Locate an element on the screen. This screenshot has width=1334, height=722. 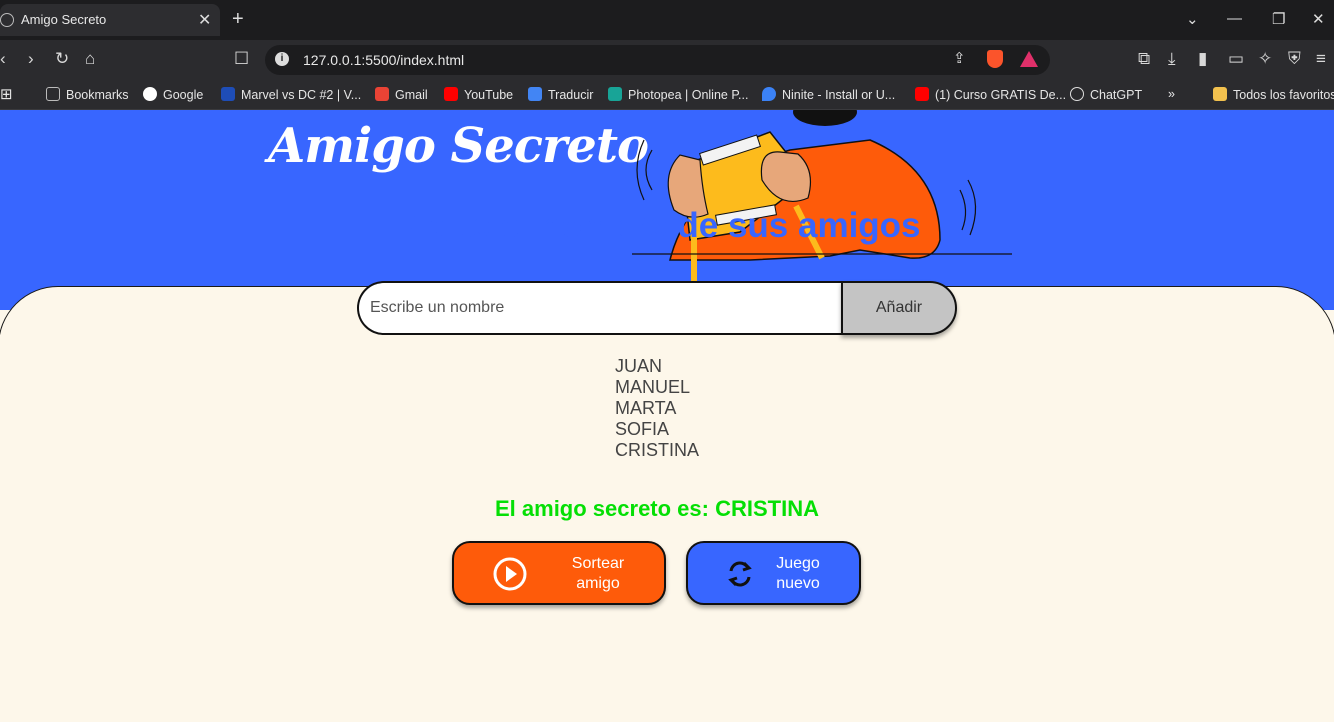
ninite-icon is located at coordinates (769, 94).